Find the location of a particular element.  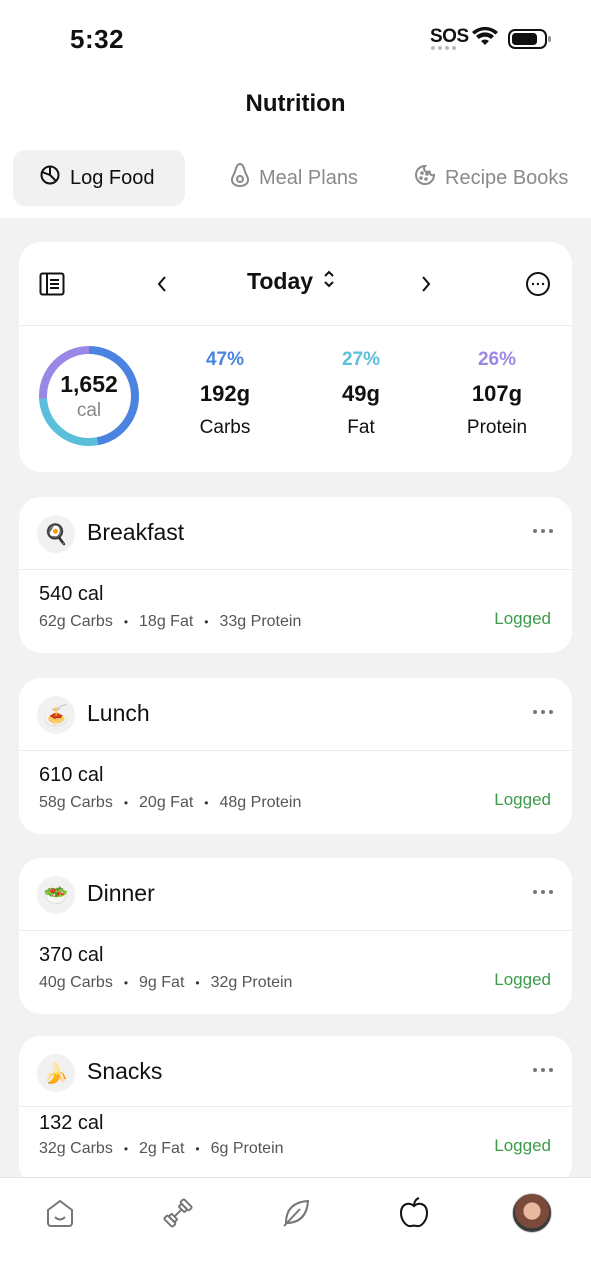

day-label: Today is located at coordinates (280, 281).